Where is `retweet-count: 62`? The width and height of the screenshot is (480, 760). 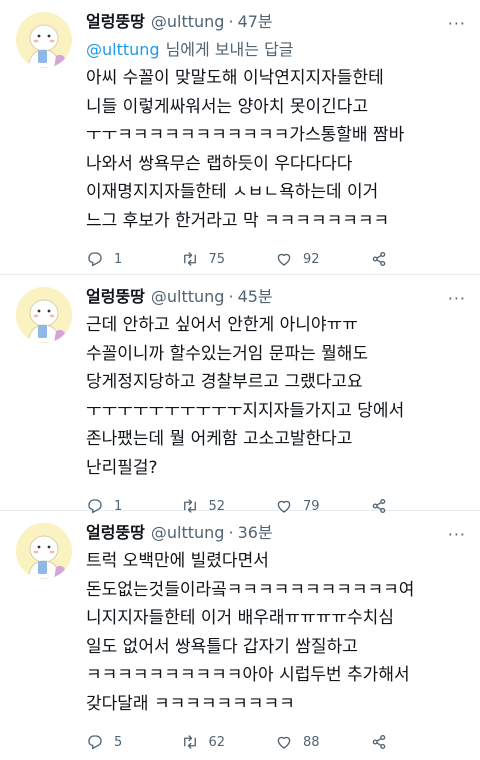
retweet-count: 62 is located at coordinates (217, 742).